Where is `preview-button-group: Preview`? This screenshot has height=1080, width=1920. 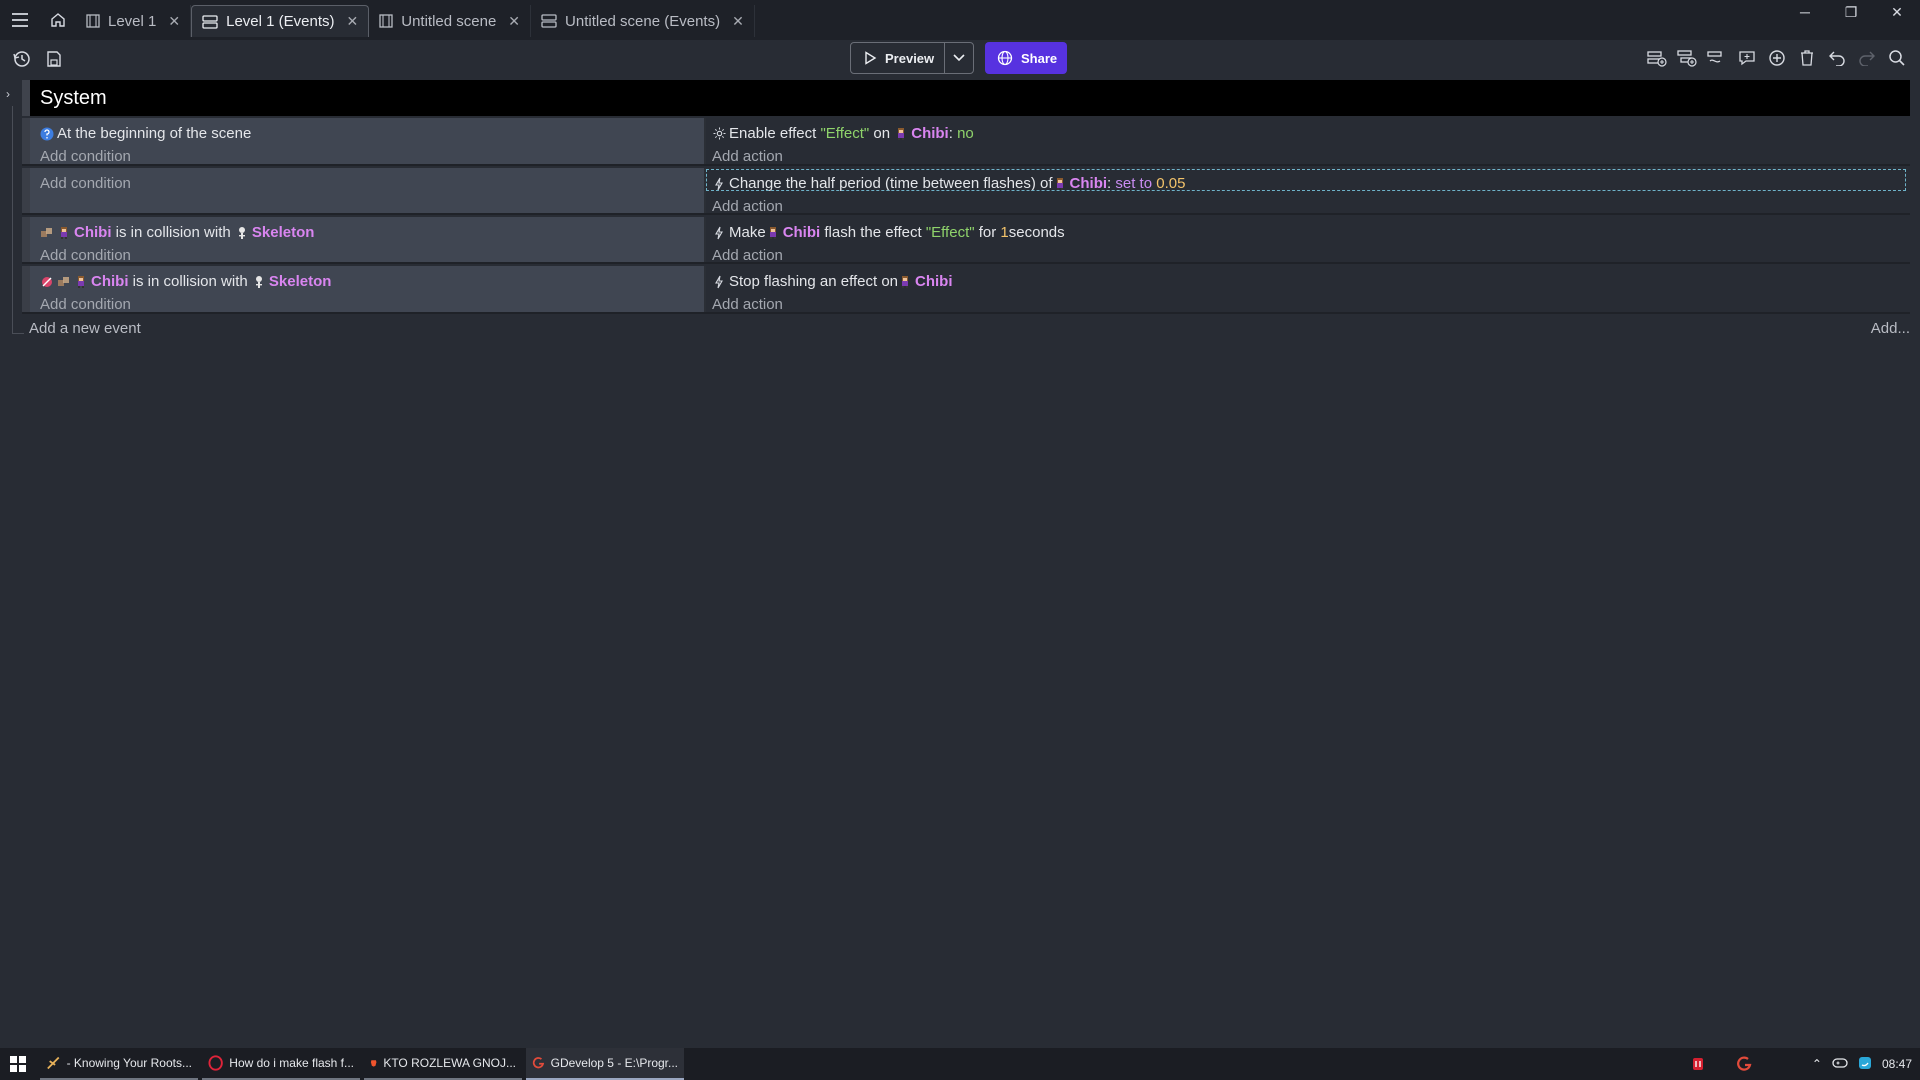 preview-button-group: Preview is located at coordinates (912, 58).